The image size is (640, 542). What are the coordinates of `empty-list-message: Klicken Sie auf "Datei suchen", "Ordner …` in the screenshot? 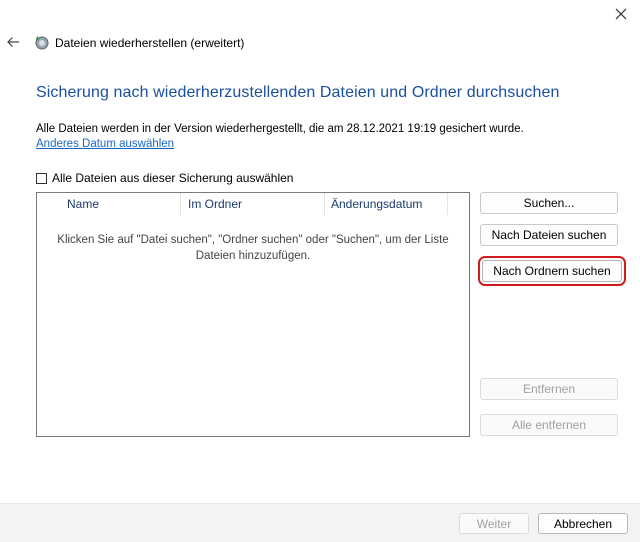 It's located at (253, 248).